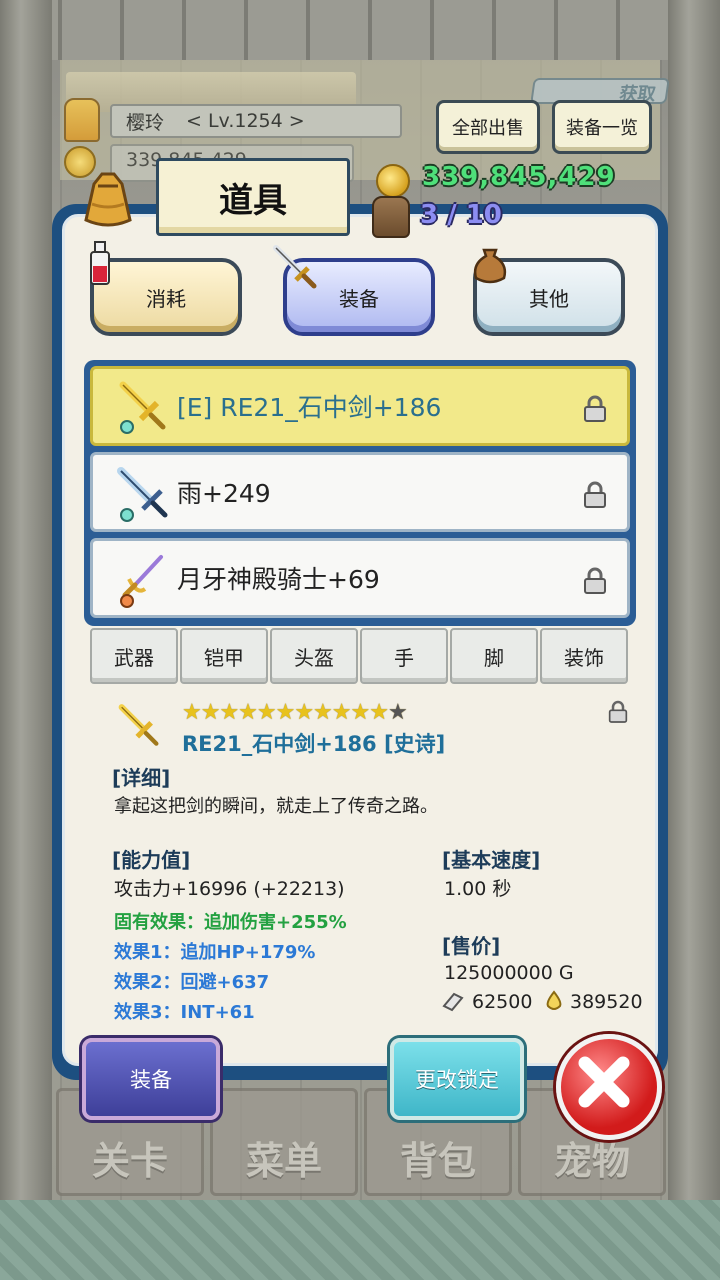 The width and height of the screenshot is (720, 1280). What do you see at coordinates (151, 860) in the screenshot?
I see `ability-heading: [能力值]` at bounding box center [151, 860].